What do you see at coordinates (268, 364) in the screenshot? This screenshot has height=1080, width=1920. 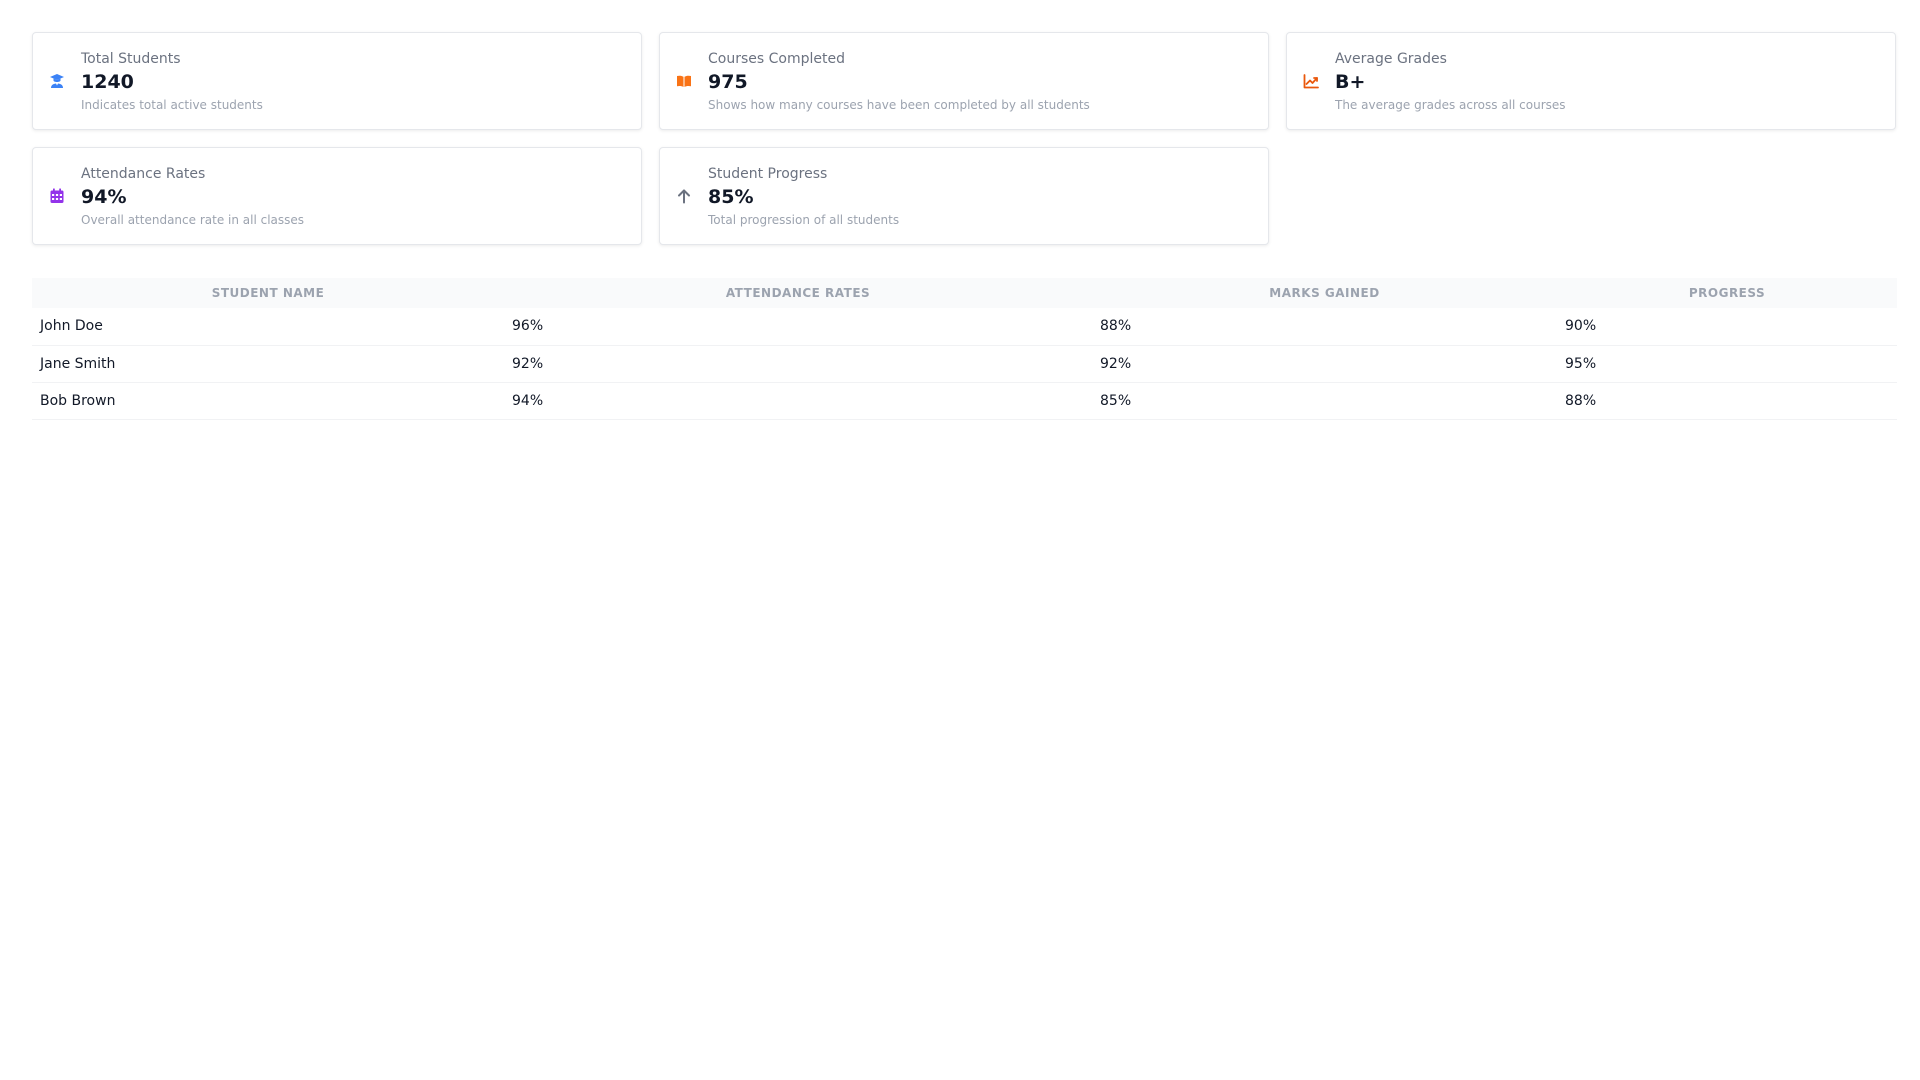 I see `cell-student-name: Jane Smith` at bounding box center [268, 364].